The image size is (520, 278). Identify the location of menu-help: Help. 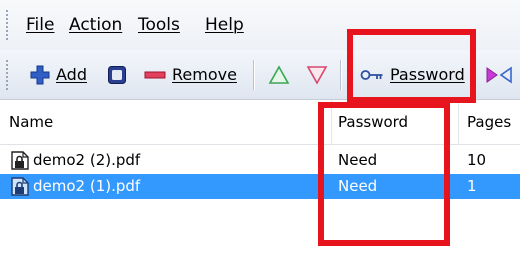
(224, 25).